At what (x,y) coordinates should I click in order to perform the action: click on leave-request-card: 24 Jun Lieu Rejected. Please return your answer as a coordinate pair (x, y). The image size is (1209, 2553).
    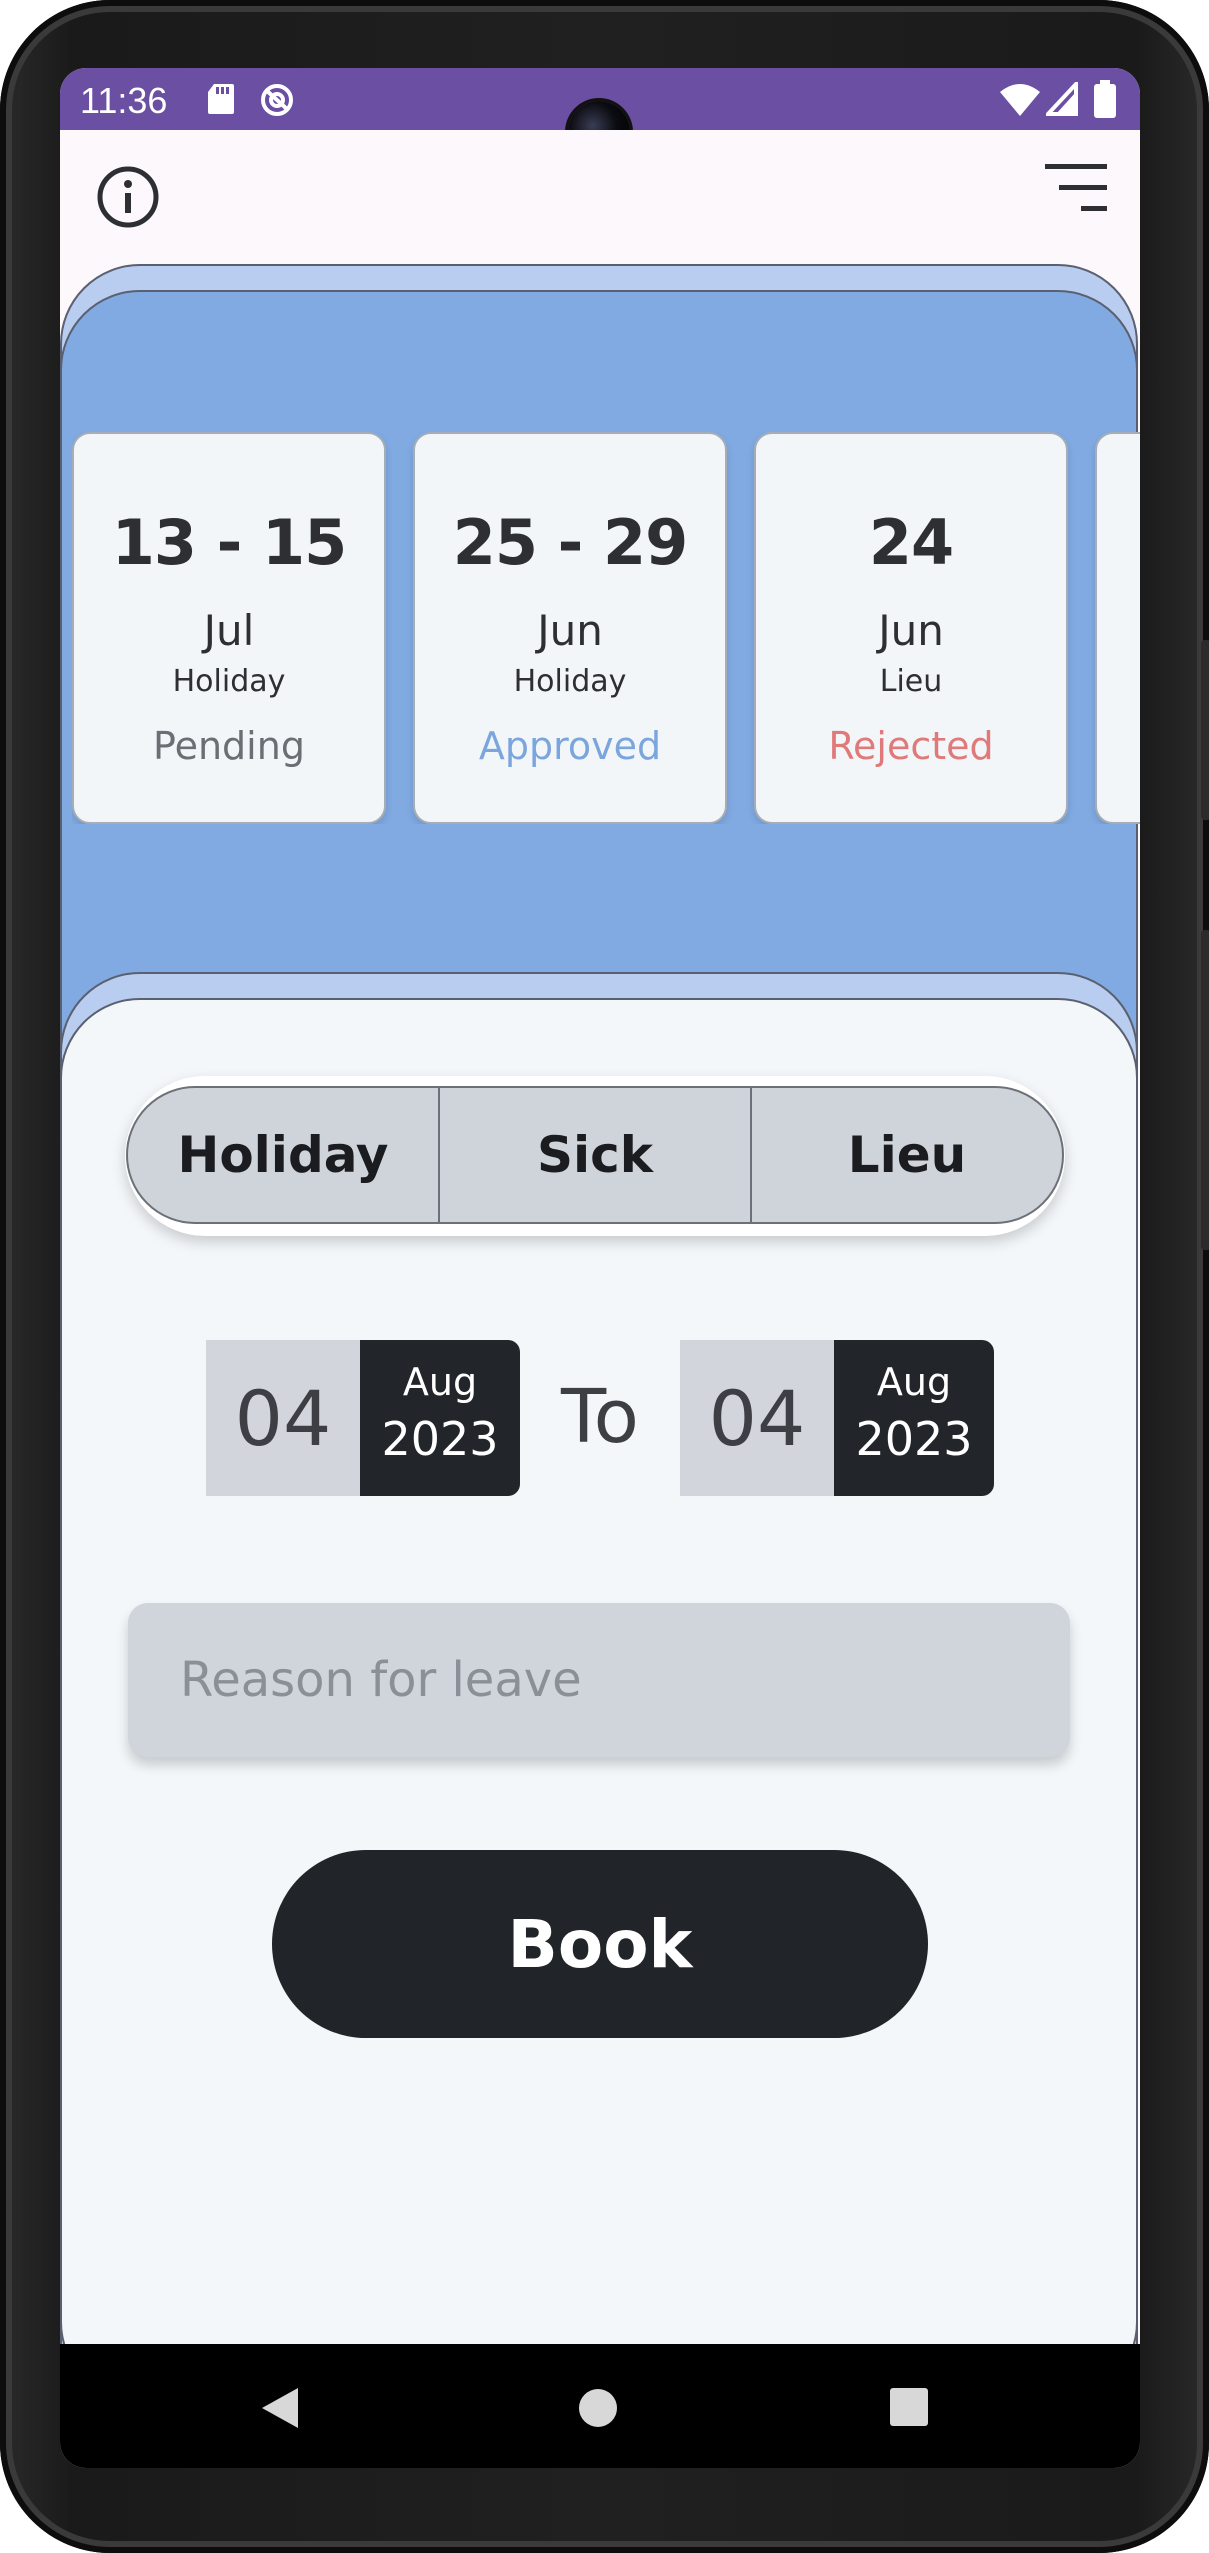
    Looking at the image, I should click on (911, 628).